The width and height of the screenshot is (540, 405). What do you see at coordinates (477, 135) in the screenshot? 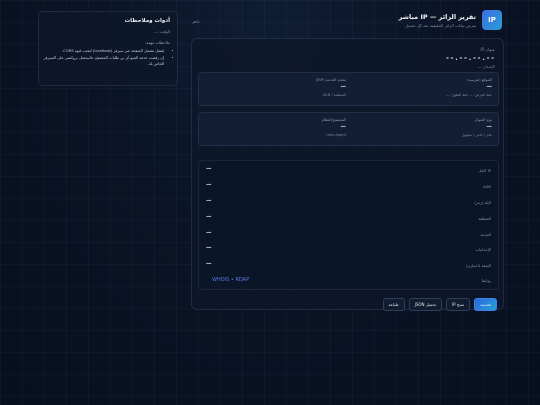
I see `address-type-hint: عام / خاص / مجهول` at bounding box center [477, 135].